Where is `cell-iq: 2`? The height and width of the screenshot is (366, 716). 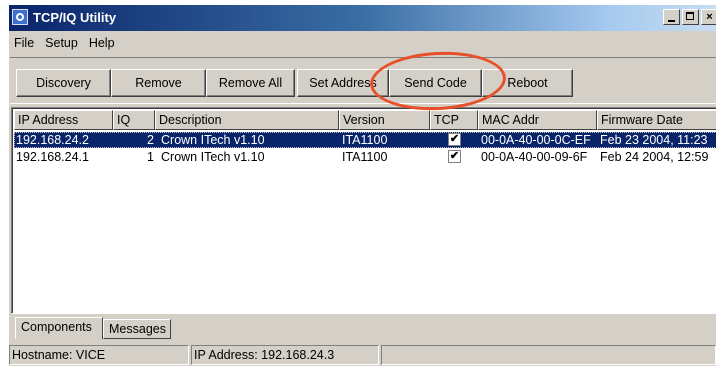
cell-iq: 2 is located at coordinates (150, 140).